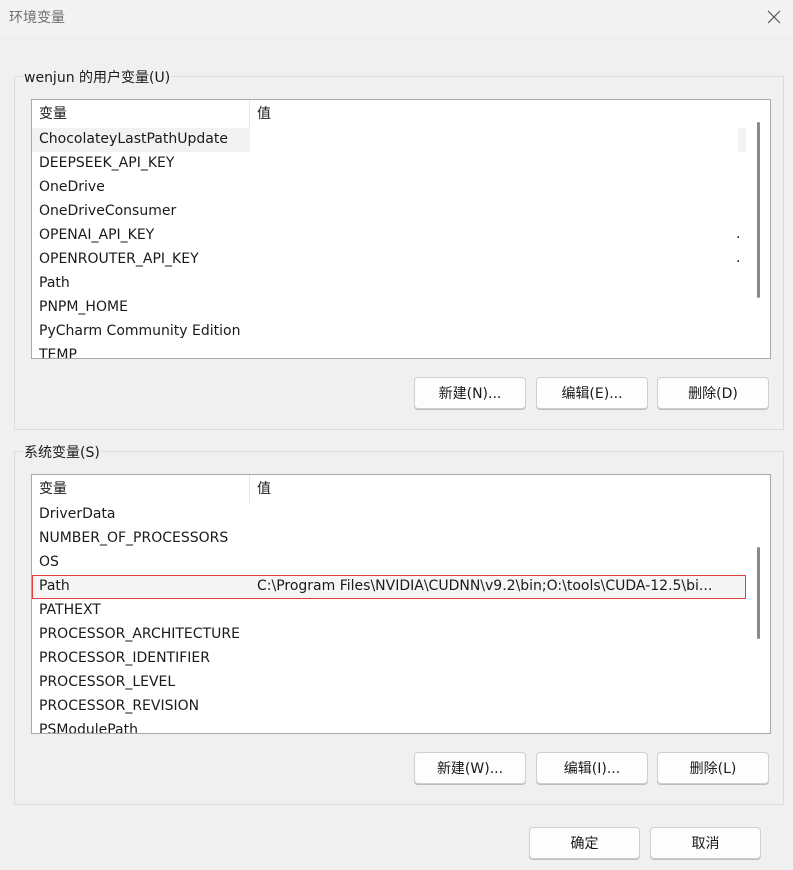  Describe the element at coordinates (389, 683) in the screenshot. I see `list-item: PROCESSOR_LEVEL` at that location.